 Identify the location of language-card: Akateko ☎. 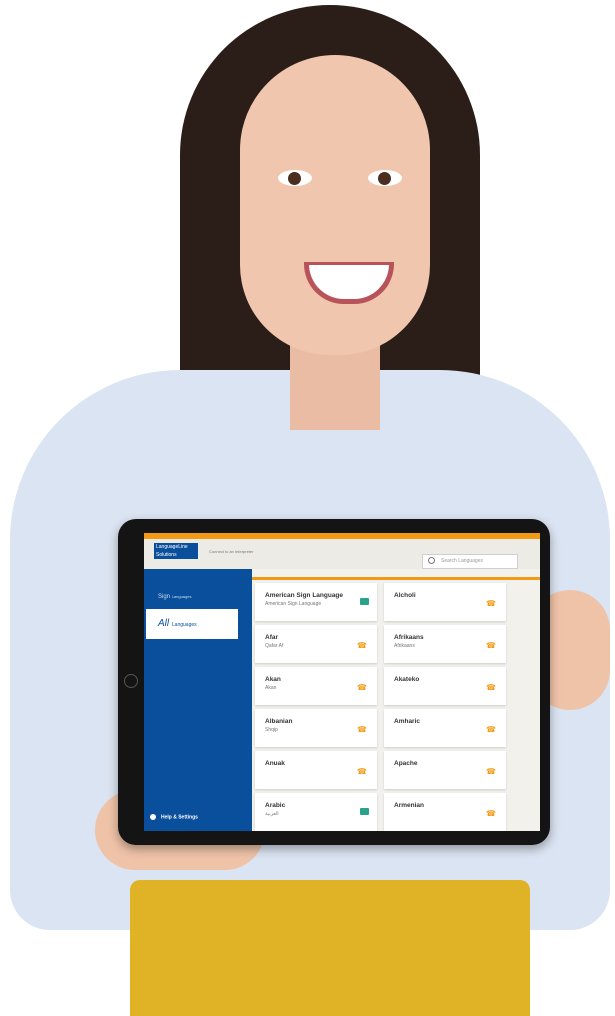
(445, 686).